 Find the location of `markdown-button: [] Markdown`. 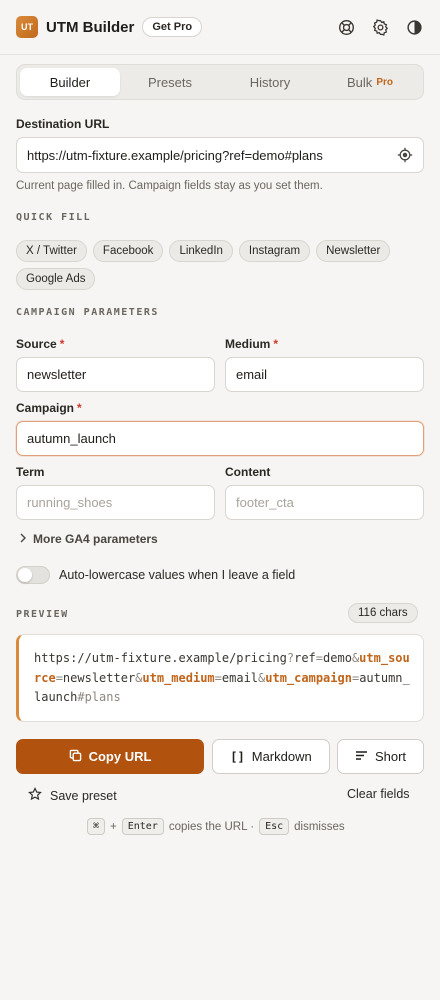

markdown-button: [] Markdown is located at coordinates (271, 756).